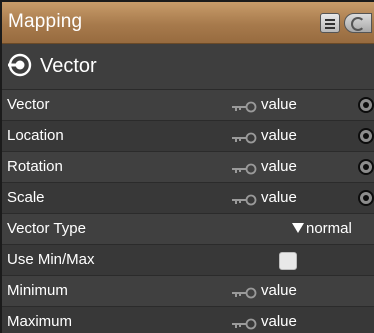 The image size is (374, 333). What do you see at coordinates (188, 105) in the screenshot?
I see `property-row-vector: Vector value` at bounding box center [188, 105].